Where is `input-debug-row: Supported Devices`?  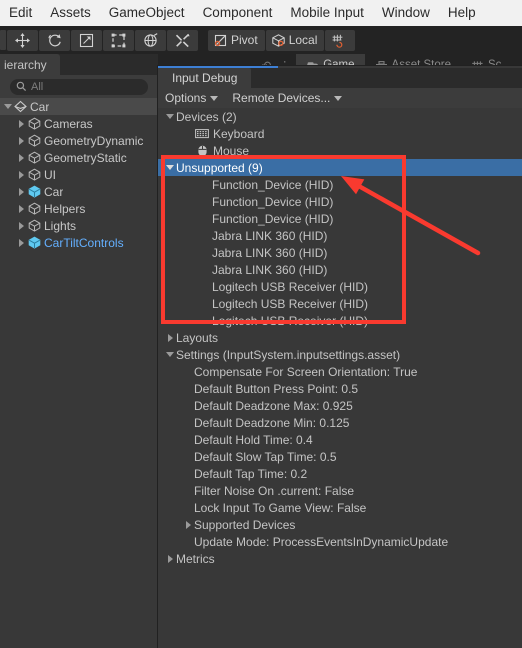 input-debug-row: Supported Devices is located at coordinates (340, 524).